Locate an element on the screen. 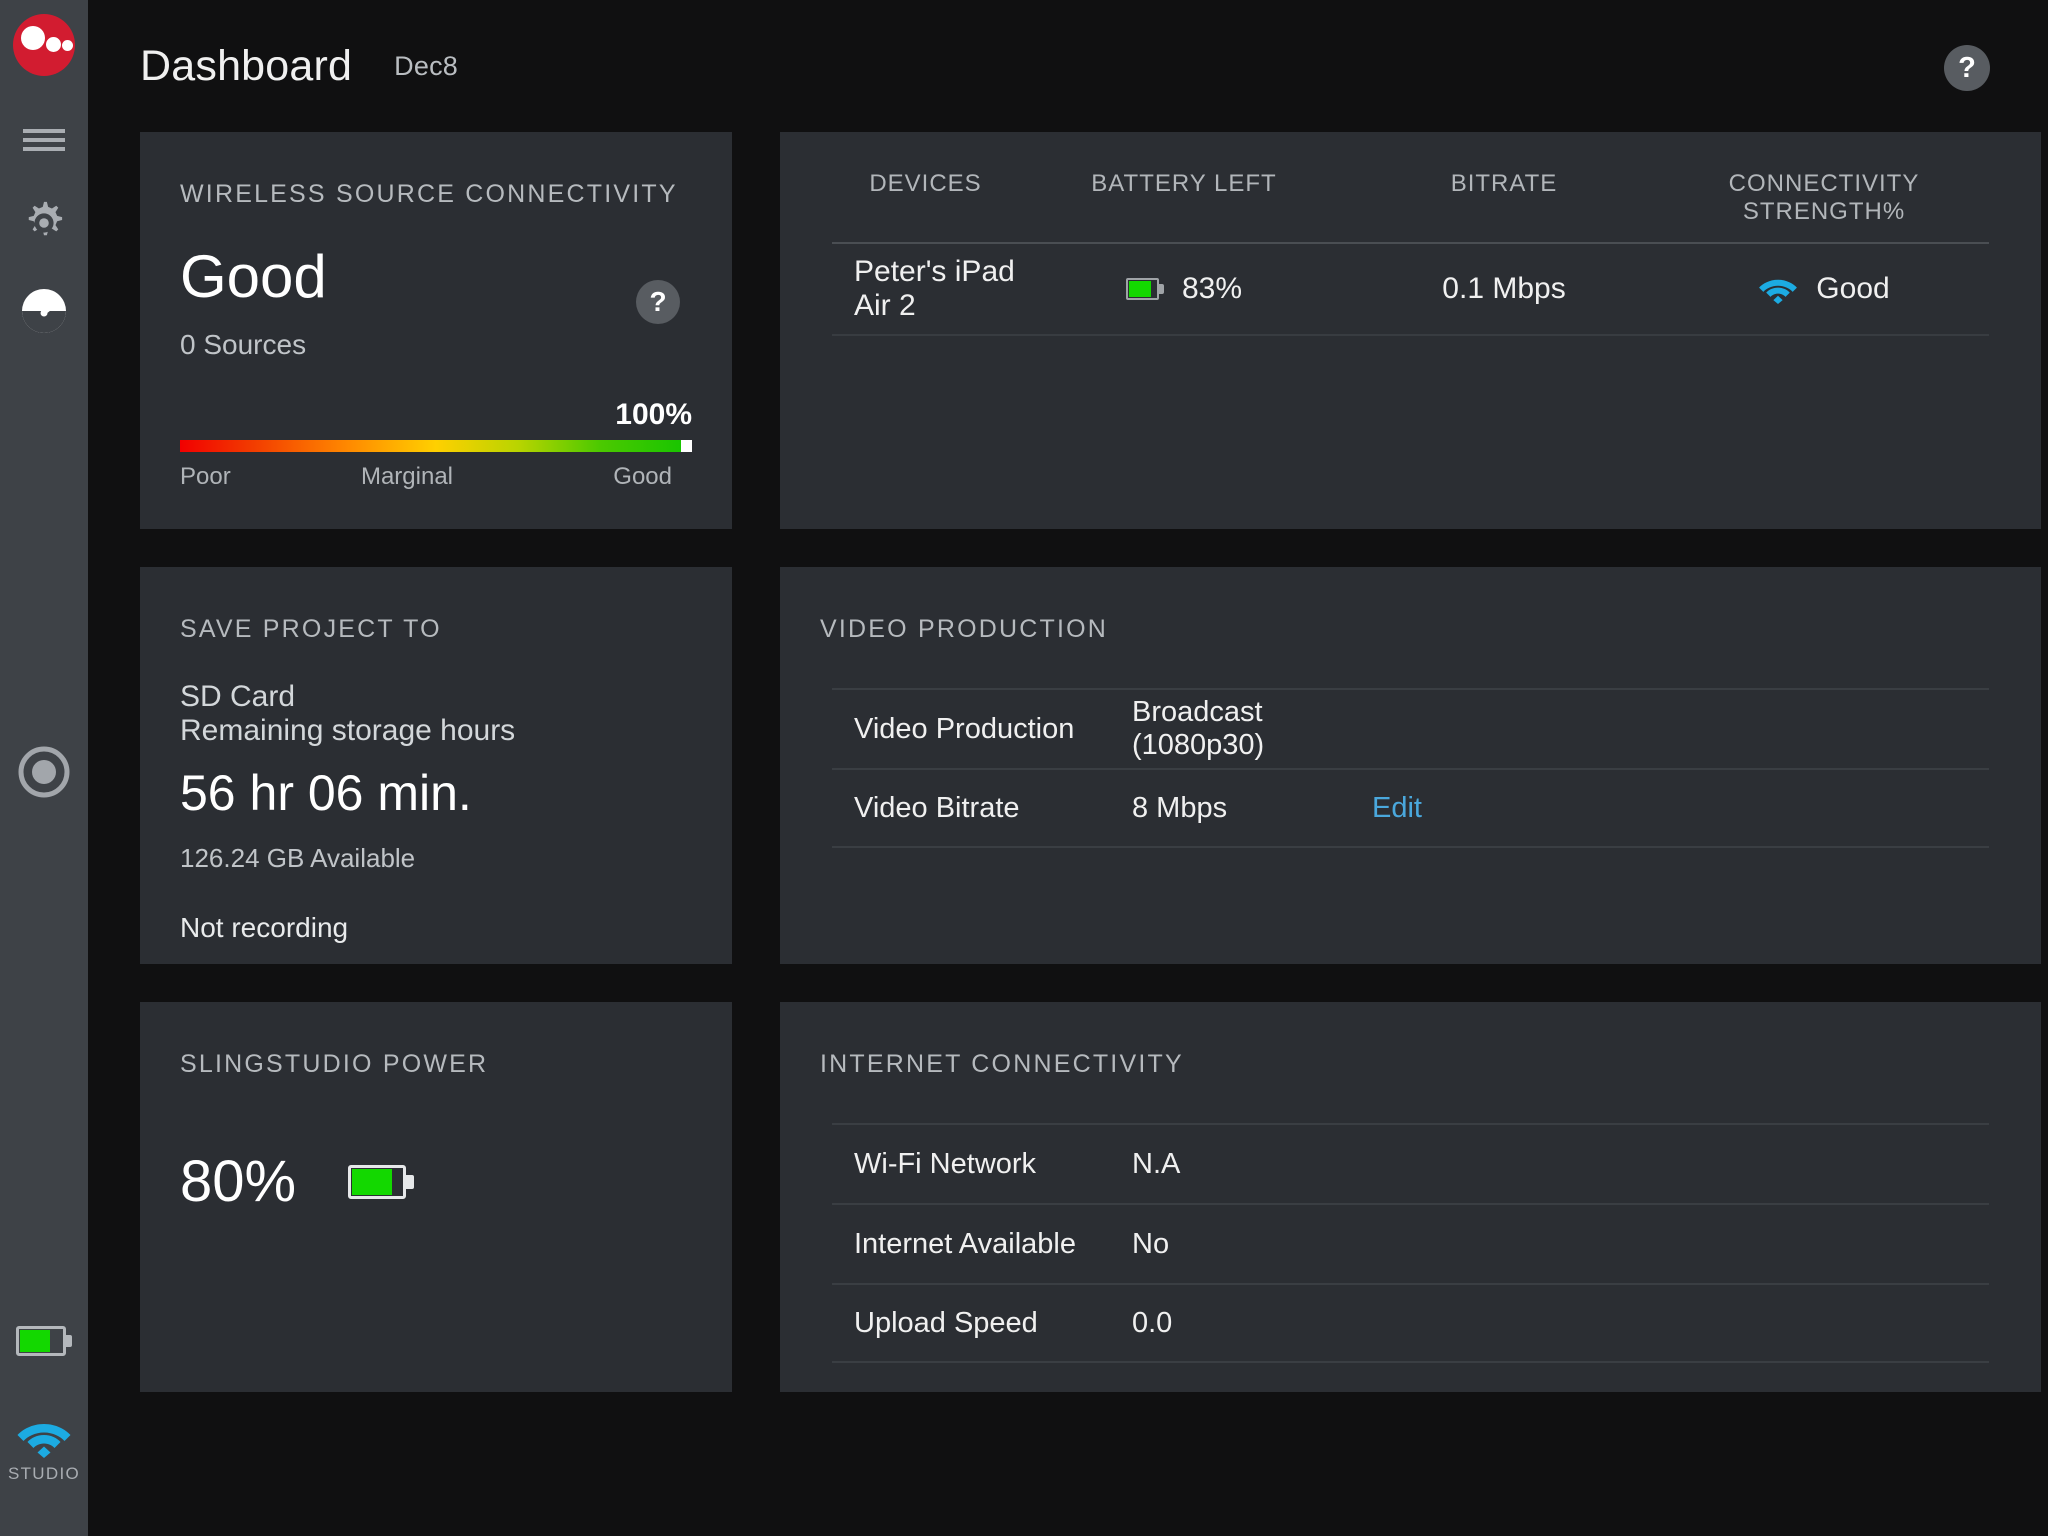  device-connectivity-value: Good is located at coordinates (1853, 288).